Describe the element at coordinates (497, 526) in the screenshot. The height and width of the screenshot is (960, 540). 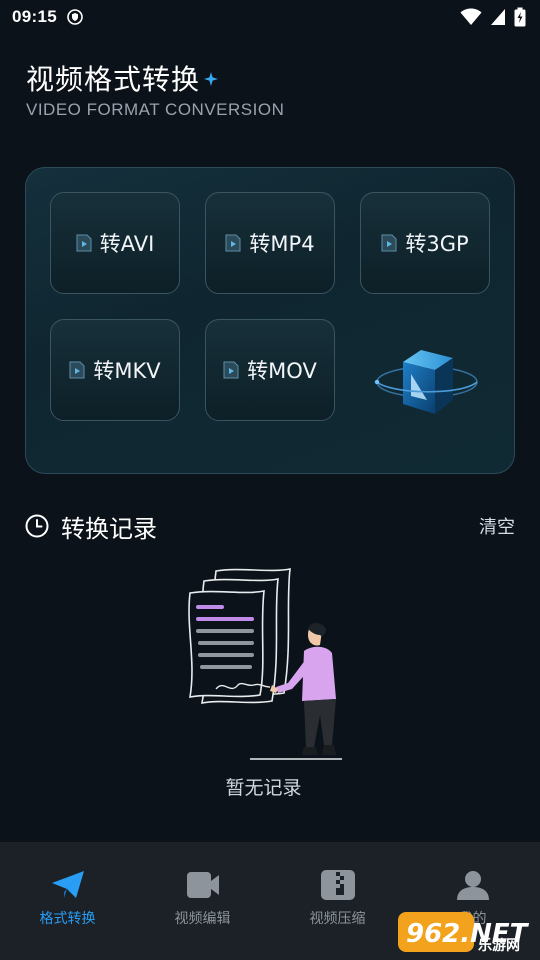
I see `clear-history-button: 清空` at that location.